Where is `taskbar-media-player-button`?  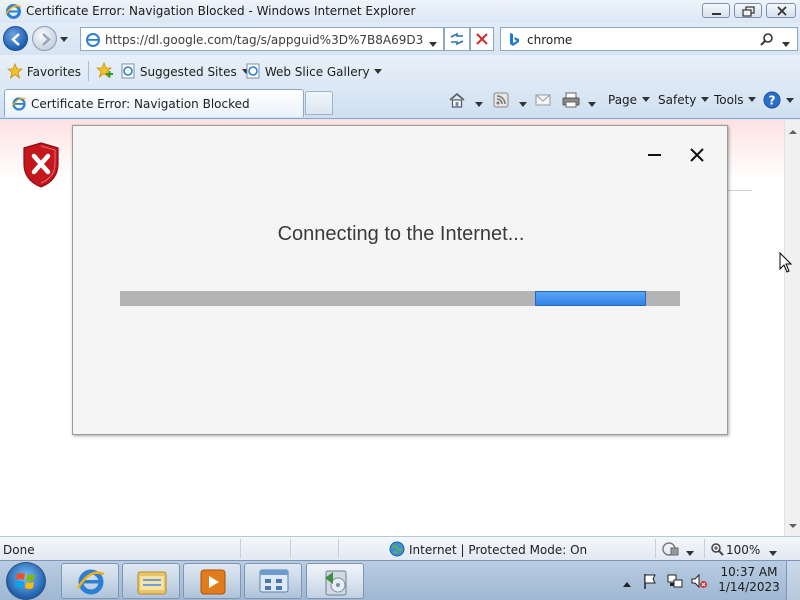 taskbar-media-player-button is located at coordinates (212, 581).